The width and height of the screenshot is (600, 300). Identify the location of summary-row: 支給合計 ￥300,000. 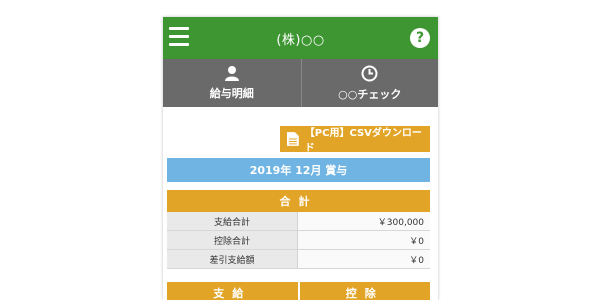
(298, 221).